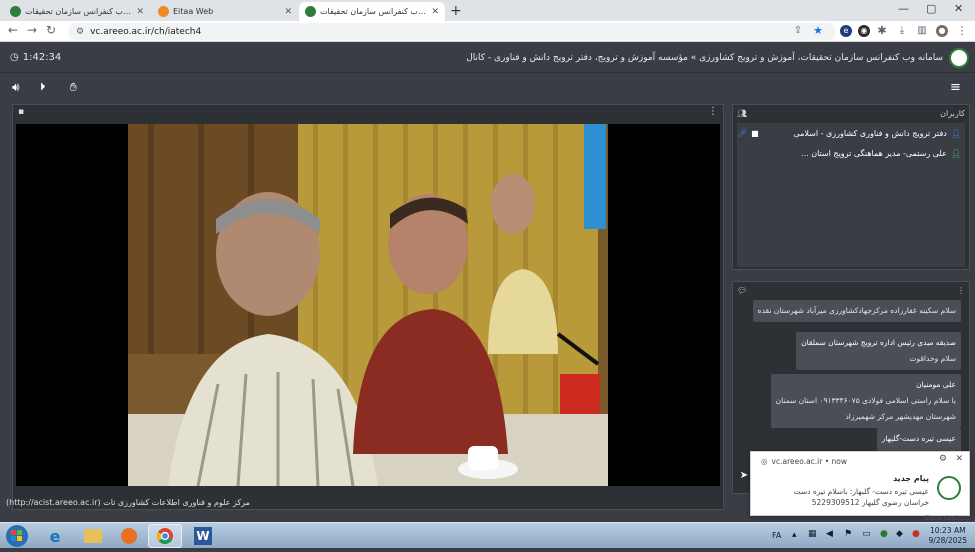 This screenshot has width=975, height=552. What do you see at coordinates (900, 416) in the screenshot?
I see `message-text: شهرستان مهدیشهر مرکز شهمیرزاد` at bounding box center [900, 416].